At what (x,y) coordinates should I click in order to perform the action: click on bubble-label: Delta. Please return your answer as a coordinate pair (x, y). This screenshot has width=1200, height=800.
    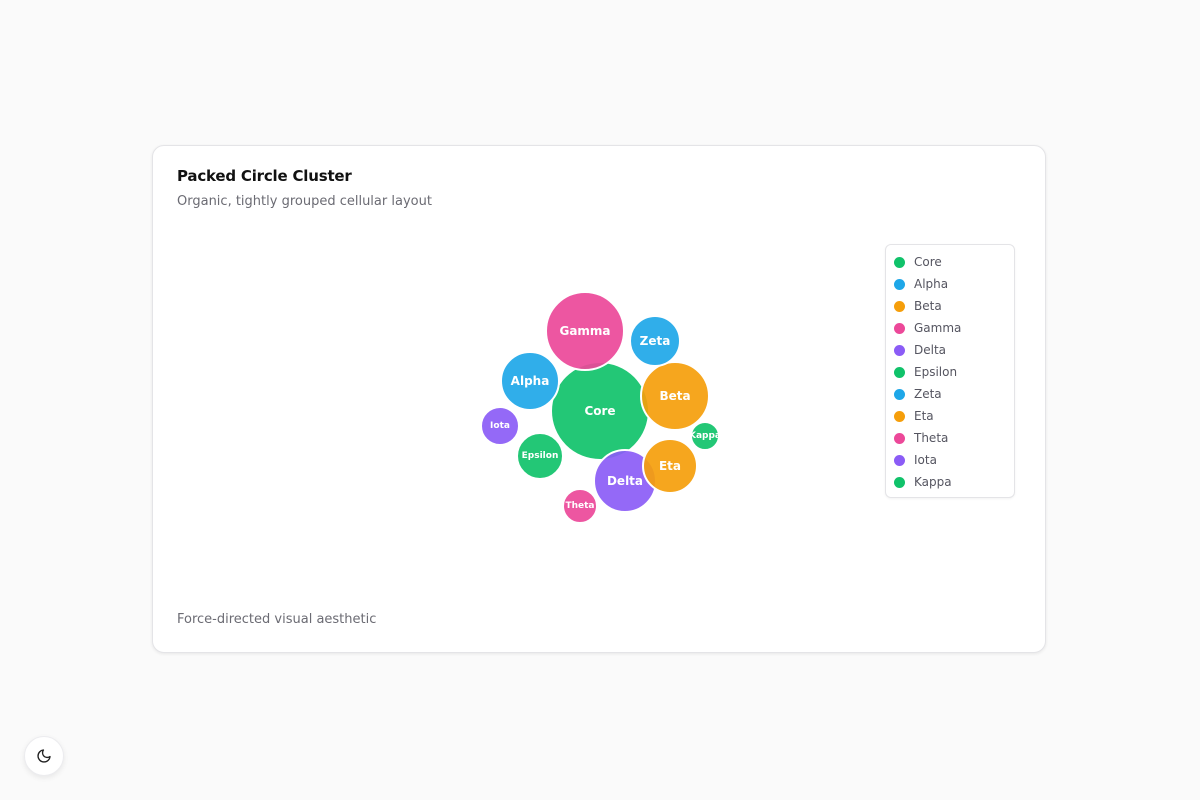
    Looking at the image, I should click on (625, 481).